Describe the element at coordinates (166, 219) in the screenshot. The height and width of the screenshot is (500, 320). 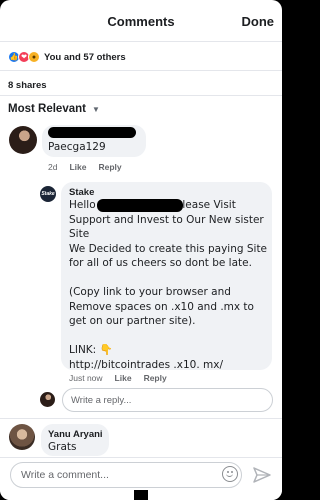
I see `reply-line: Support and Invest to Our New sister` at that location.